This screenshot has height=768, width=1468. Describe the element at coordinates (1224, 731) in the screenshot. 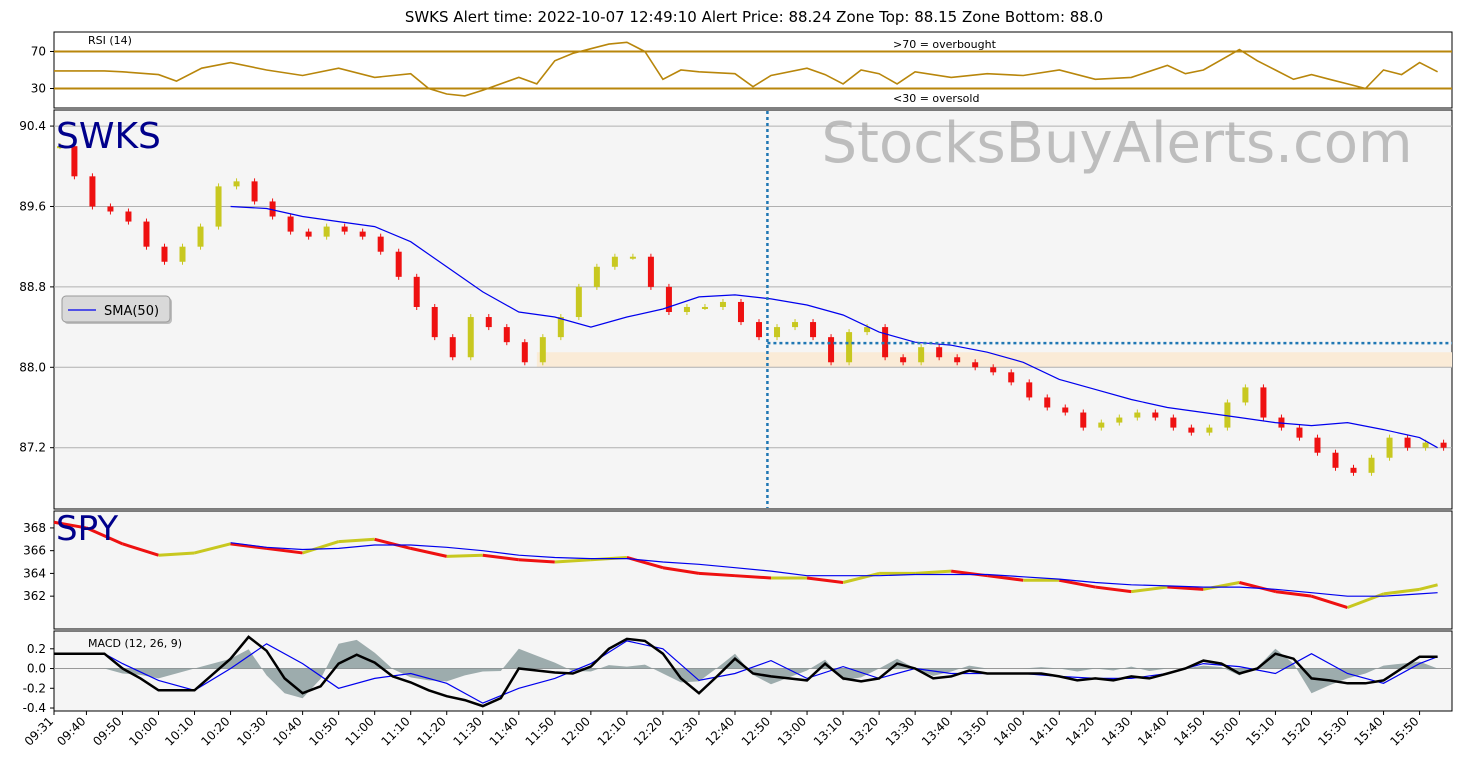

I see `x-tick-label: 15:00` at that location.